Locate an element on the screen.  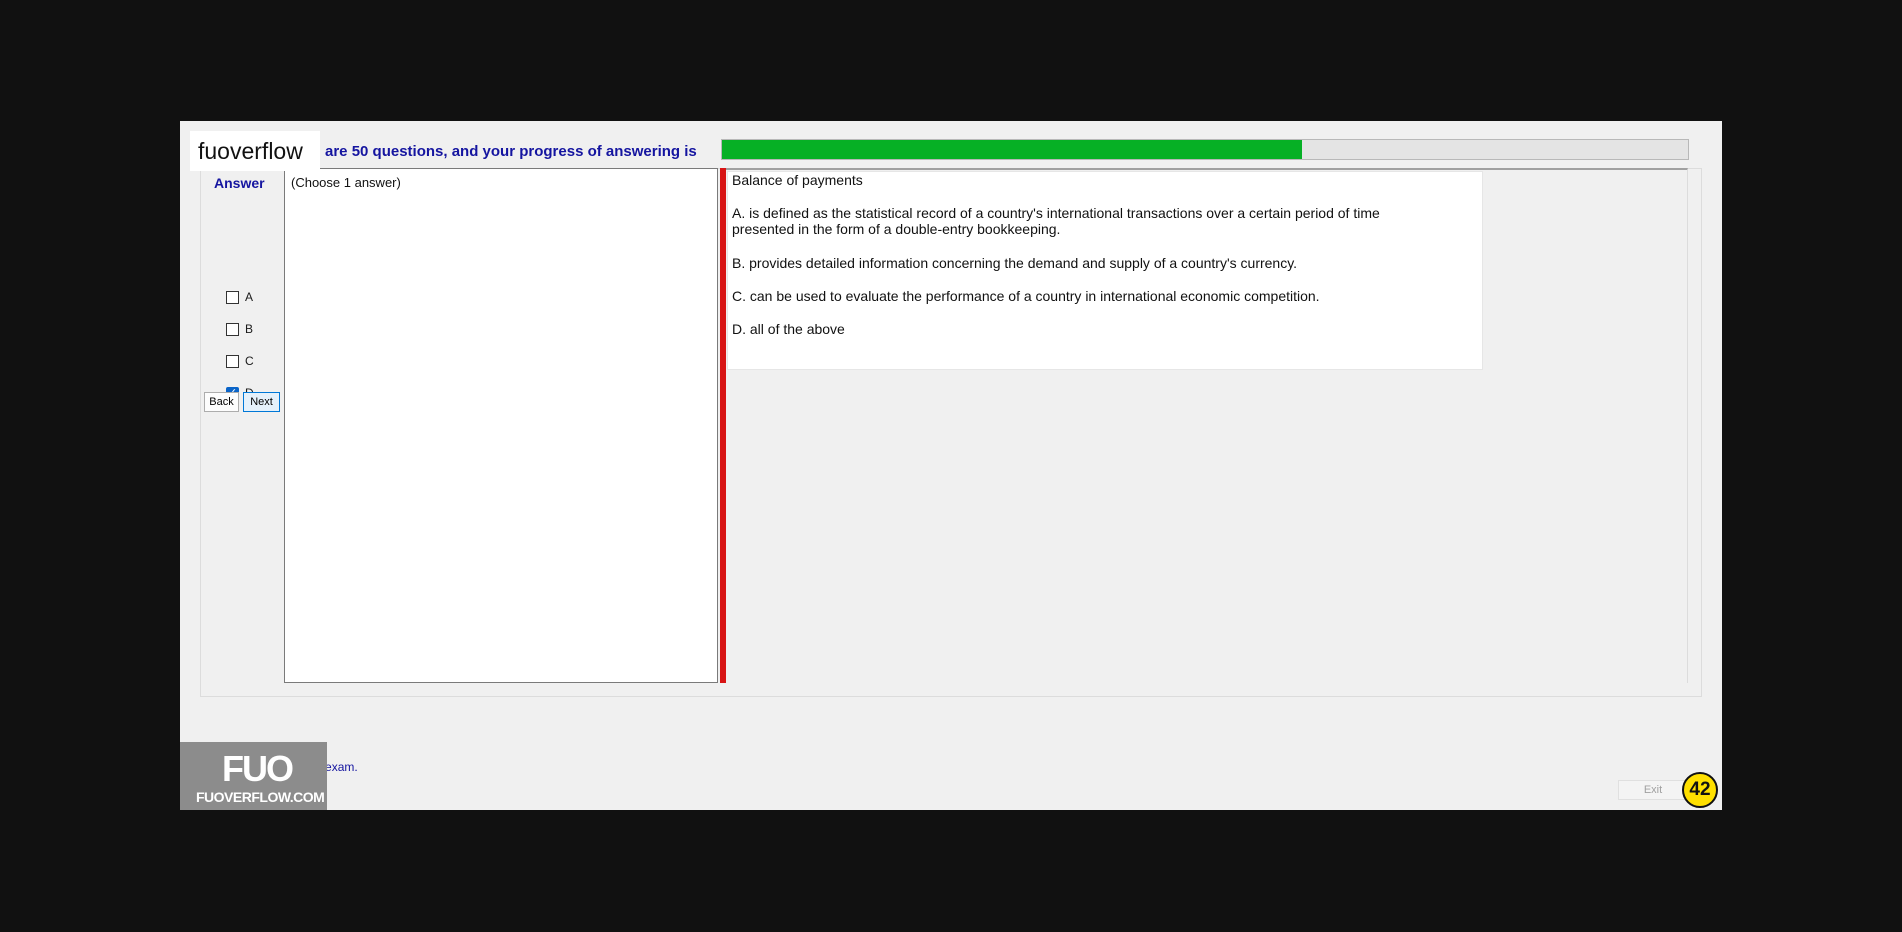
answer-note-panel: (Choose 1 answer) is located at coordinates (501, 425).